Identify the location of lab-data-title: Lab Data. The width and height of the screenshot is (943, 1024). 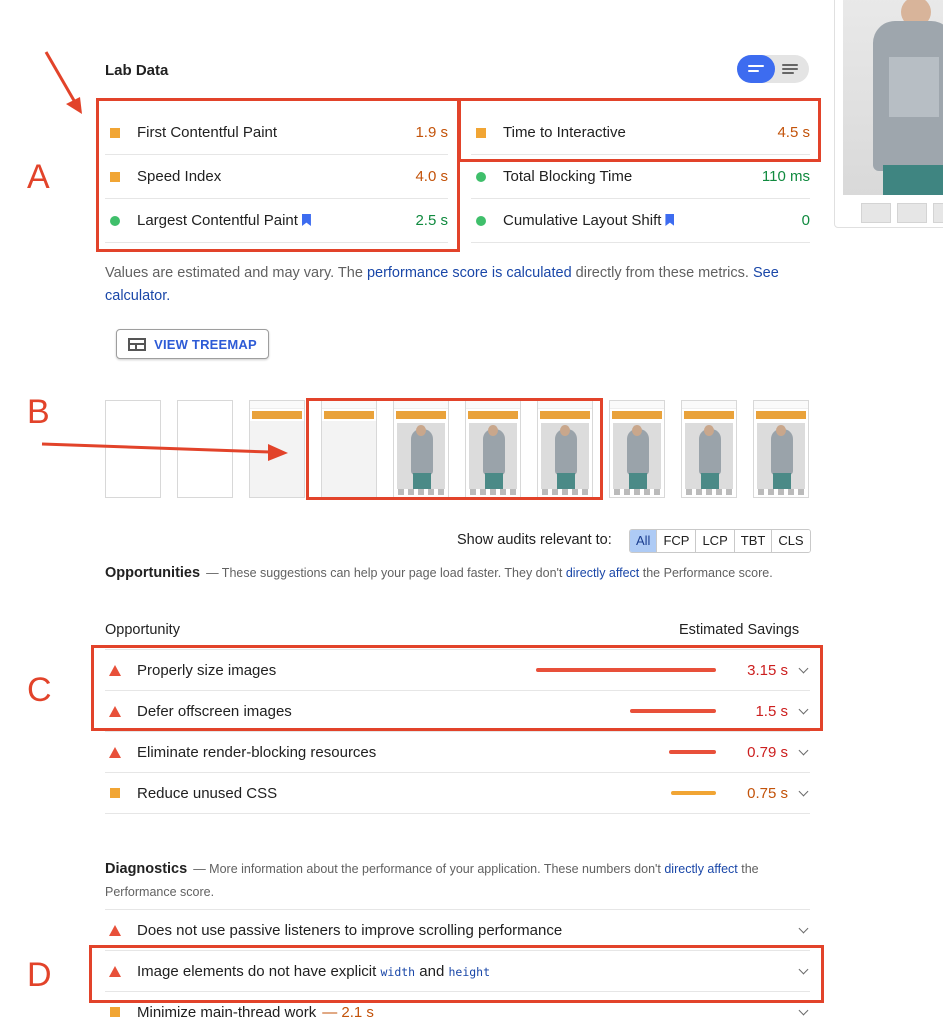
(137, 70).